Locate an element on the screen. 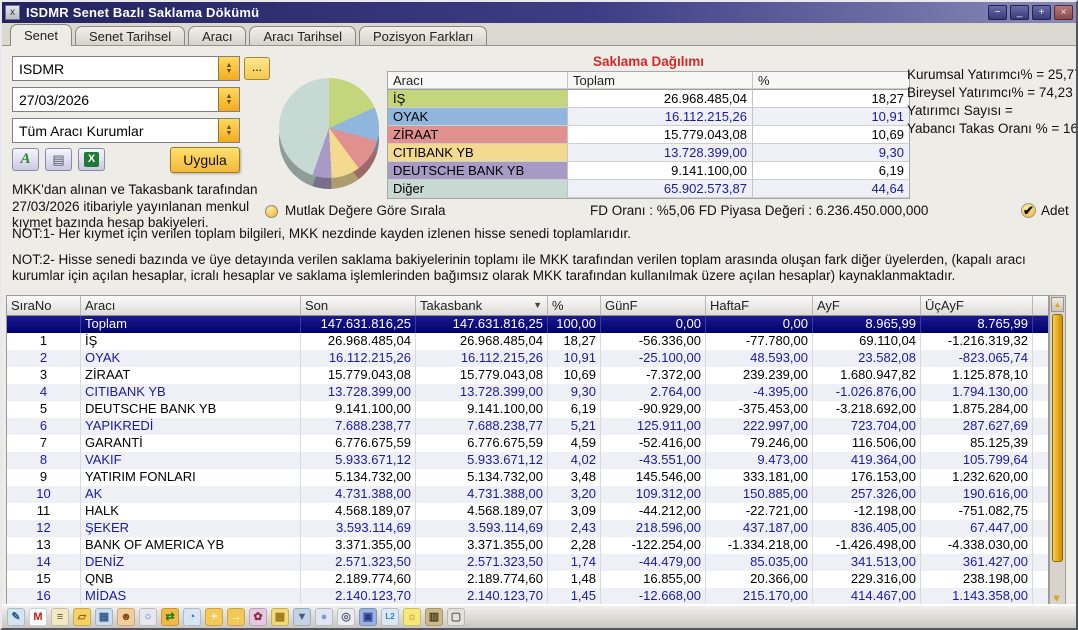 The image size is (1078, 630). printer-icon: ▤ is located at coordinates (58, 159).